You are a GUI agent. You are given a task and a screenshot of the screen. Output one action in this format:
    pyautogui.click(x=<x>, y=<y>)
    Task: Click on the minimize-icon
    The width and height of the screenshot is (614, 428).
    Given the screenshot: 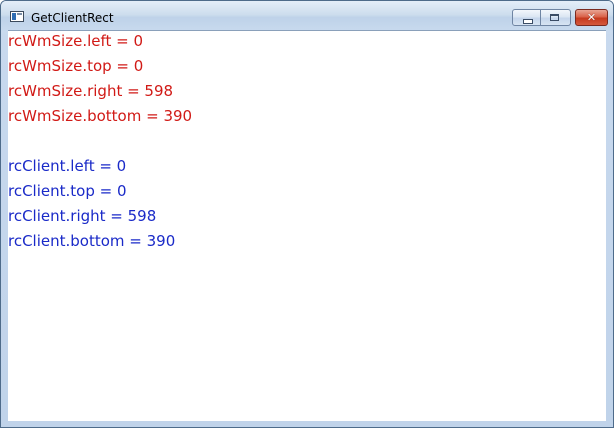 What is the action you would take?
    pyautogui.click(x=528, y=21)
    